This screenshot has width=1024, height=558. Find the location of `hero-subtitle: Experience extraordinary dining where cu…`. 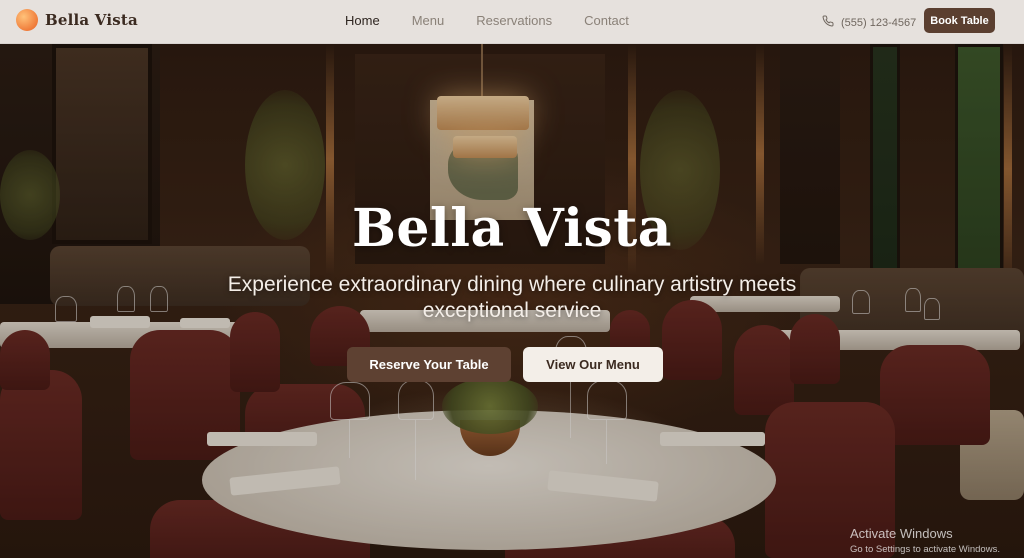

hero-subtitle: Experience extraordinary dining where cu… is located at coordinates (512, 297).